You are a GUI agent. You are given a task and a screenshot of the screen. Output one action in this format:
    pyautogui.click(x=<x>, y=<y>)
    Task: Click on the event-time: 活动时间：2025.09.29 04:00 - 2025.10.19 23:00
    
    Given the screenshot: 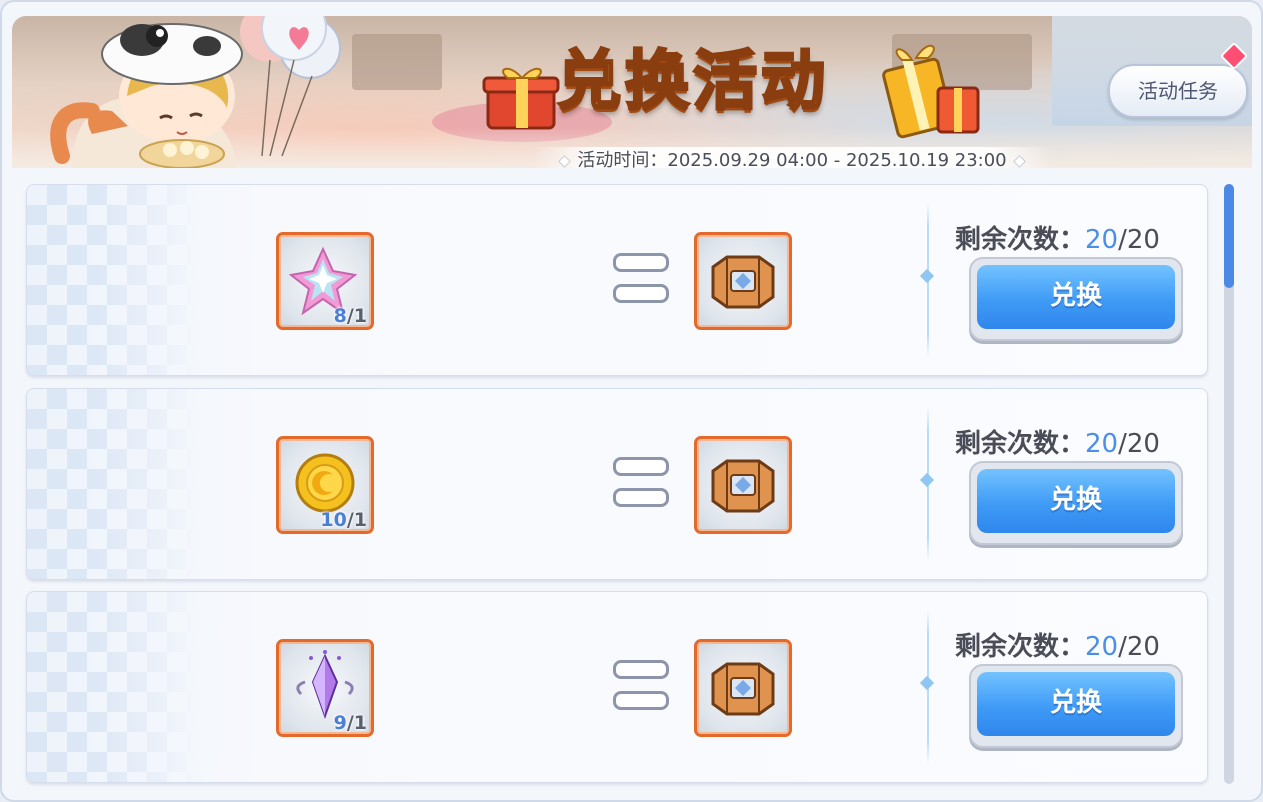 What is the action you would take?
    pyautogui.click(x=792, y=157)
    